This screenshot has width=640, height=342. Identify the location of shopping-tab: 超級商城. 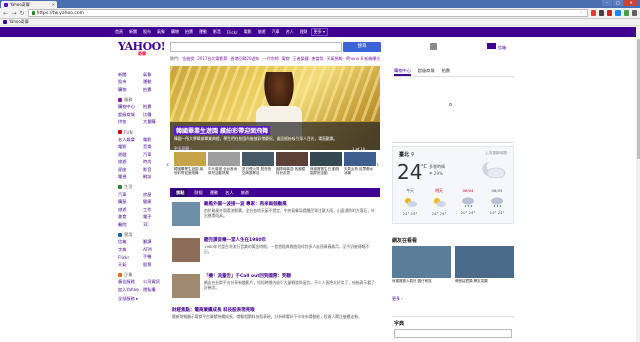
(426, 72).